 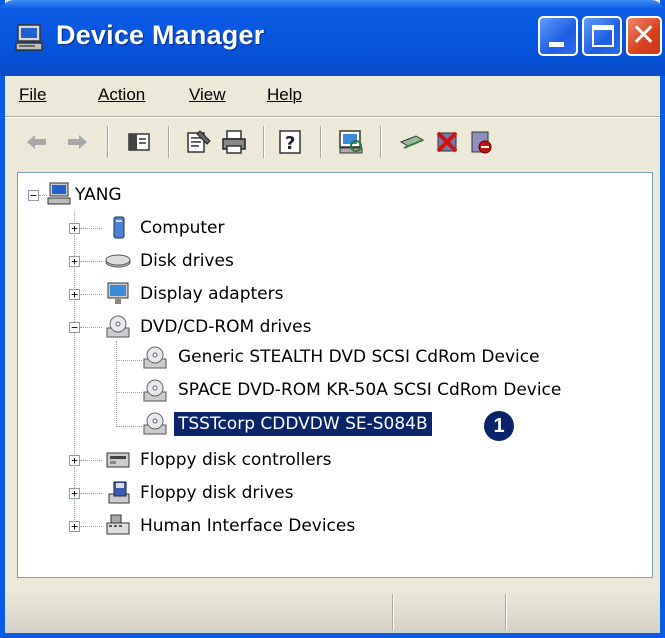 I want to click on maximize-button, so click(x=602, y=36).